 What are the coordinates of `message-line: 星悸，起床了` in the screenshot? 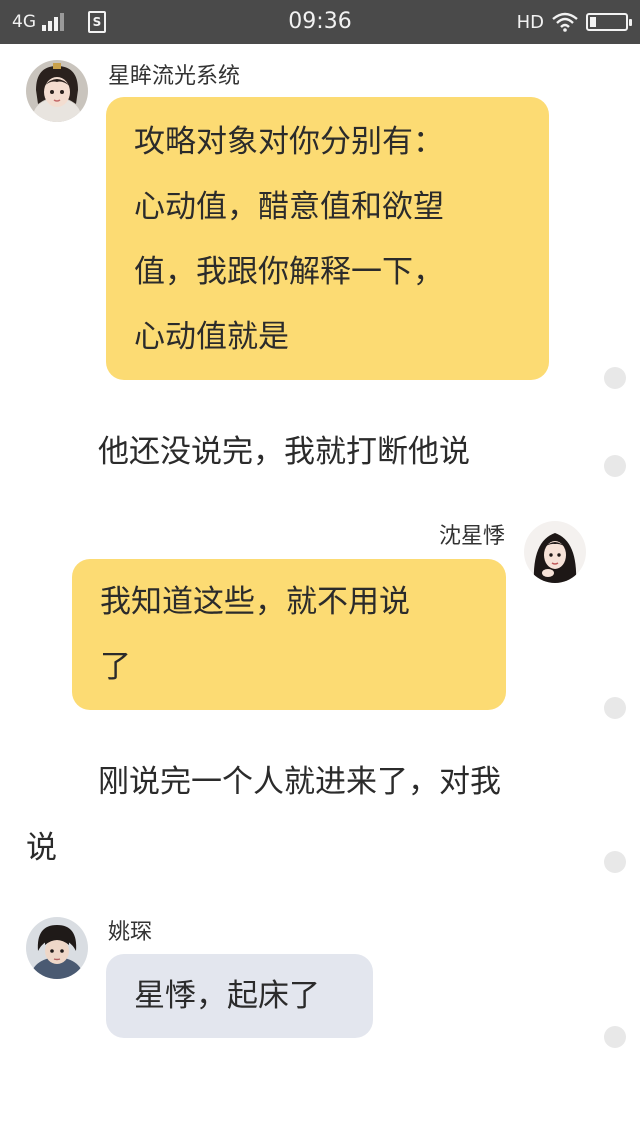 It's located at (227, 996).